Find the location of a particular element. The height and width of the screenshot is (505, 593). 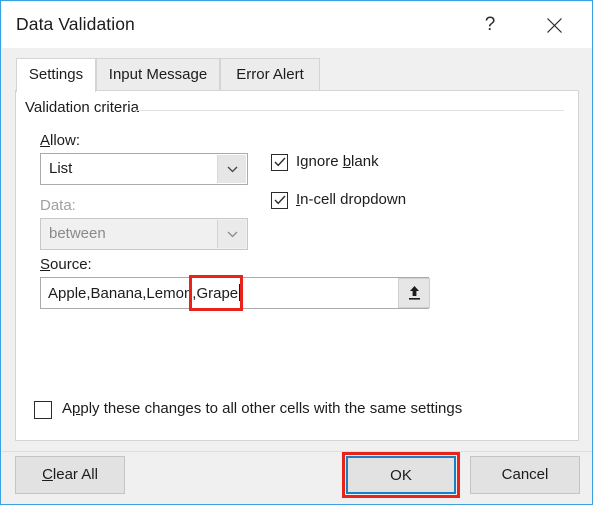

ignore-blank-label: Ignore blank is located at coordinates (337, 161).